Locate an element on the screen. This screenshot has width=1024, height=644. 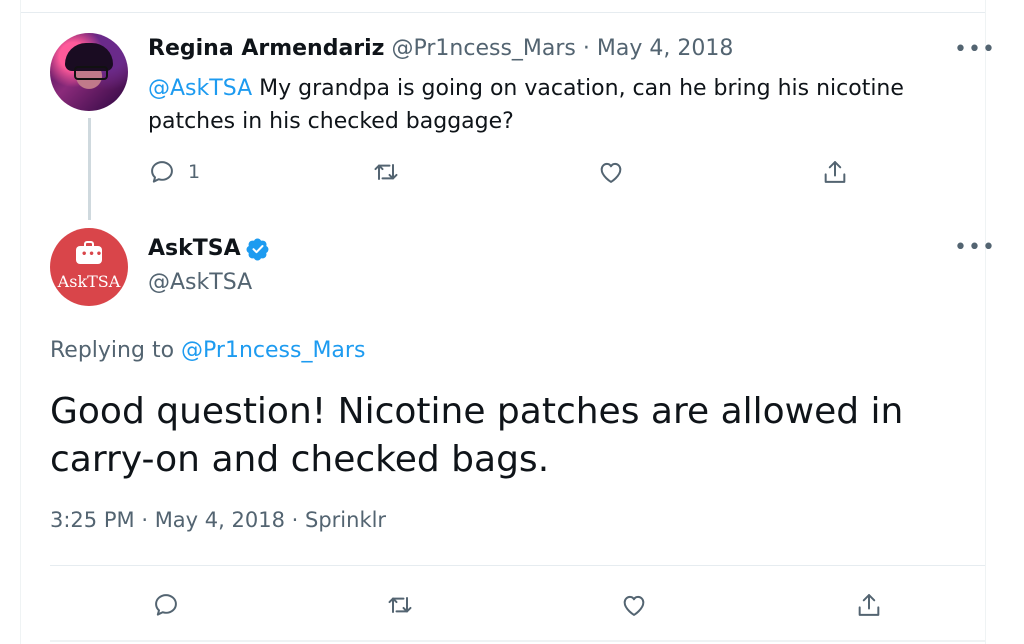
main-like-button is located at coordinates (634, 605).